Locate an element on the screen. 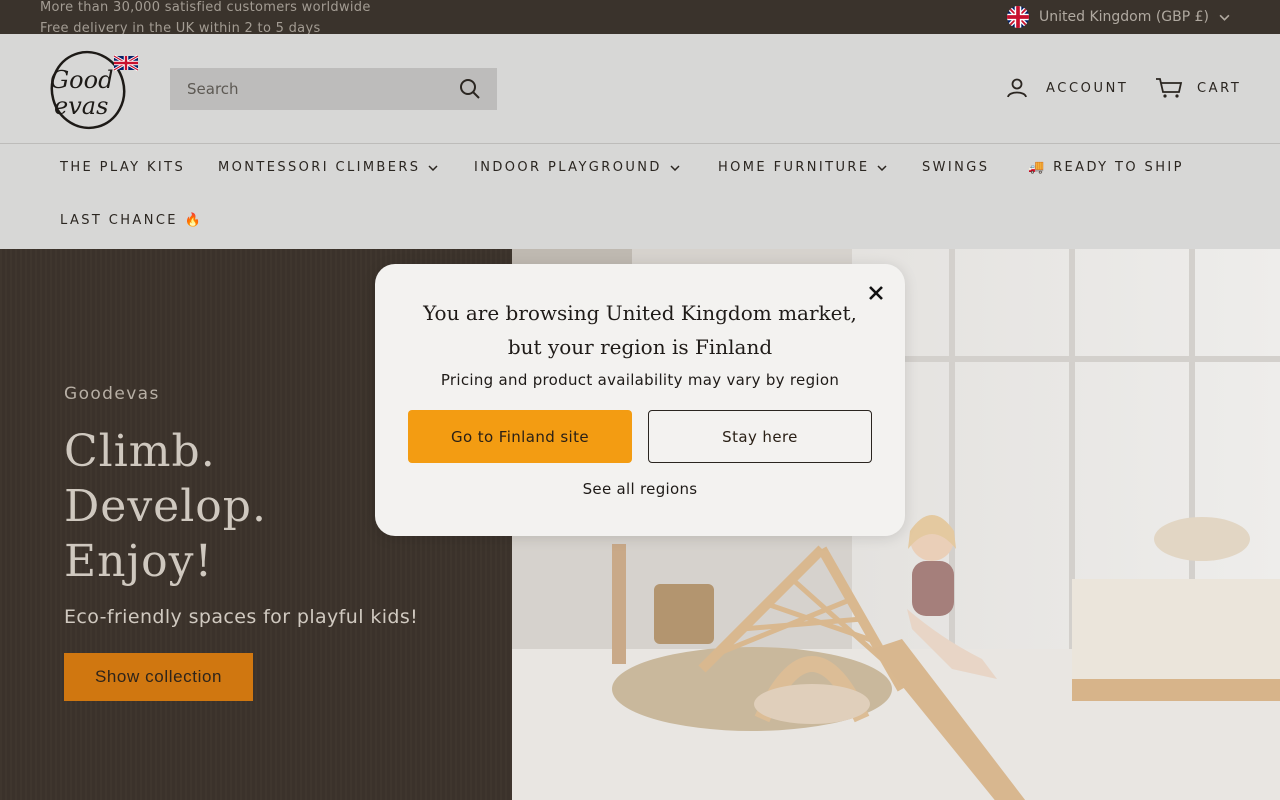  nav-item-label: SWINGS is located at coordinates (956, 167).